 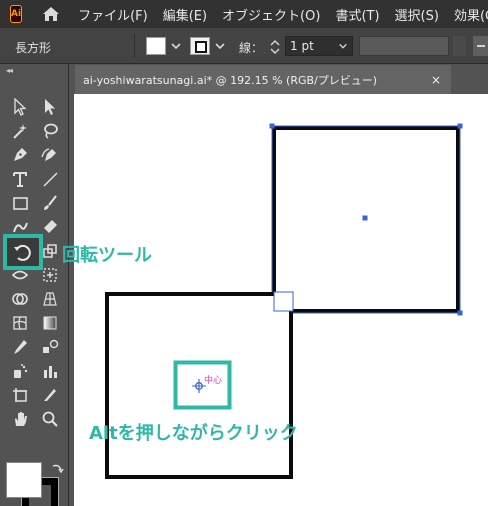 I want to click on menu-file: ファイル(F), so click(x=113, y=14).